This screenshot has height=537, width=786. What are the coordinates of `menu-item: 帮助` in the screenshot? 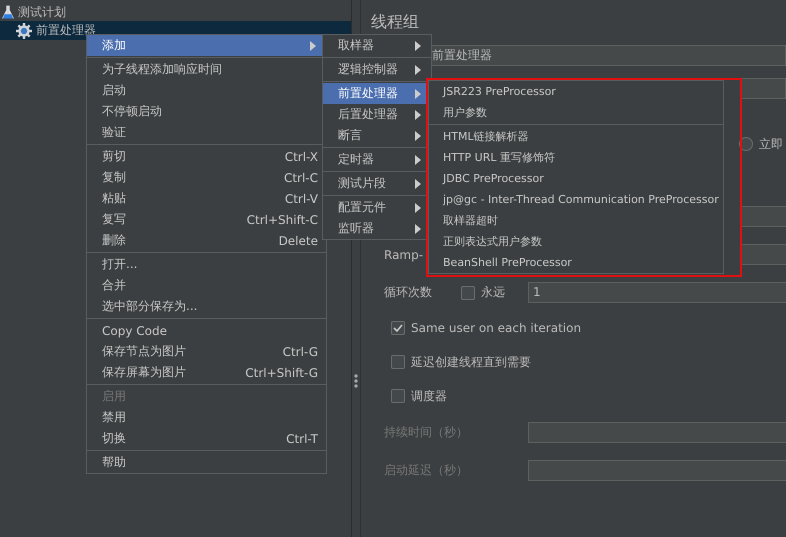 It's located at (206, 462).